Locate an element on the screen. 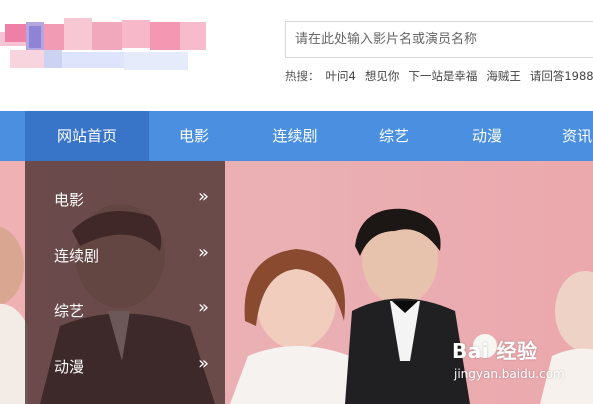  hot-search-link: 叶问4 is located at coordinates (341, 76).